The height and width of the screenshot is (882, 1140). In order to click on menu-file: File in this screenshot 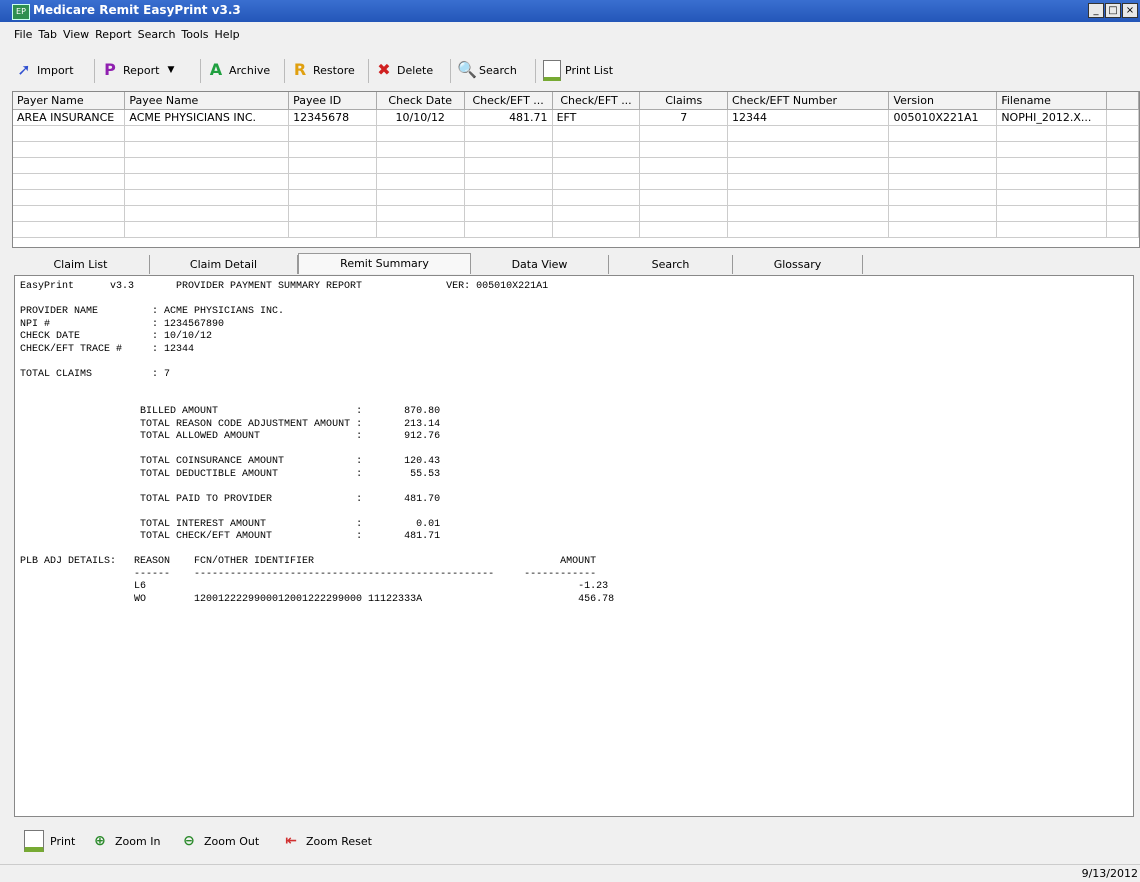, I will do `click(17, 31)`.